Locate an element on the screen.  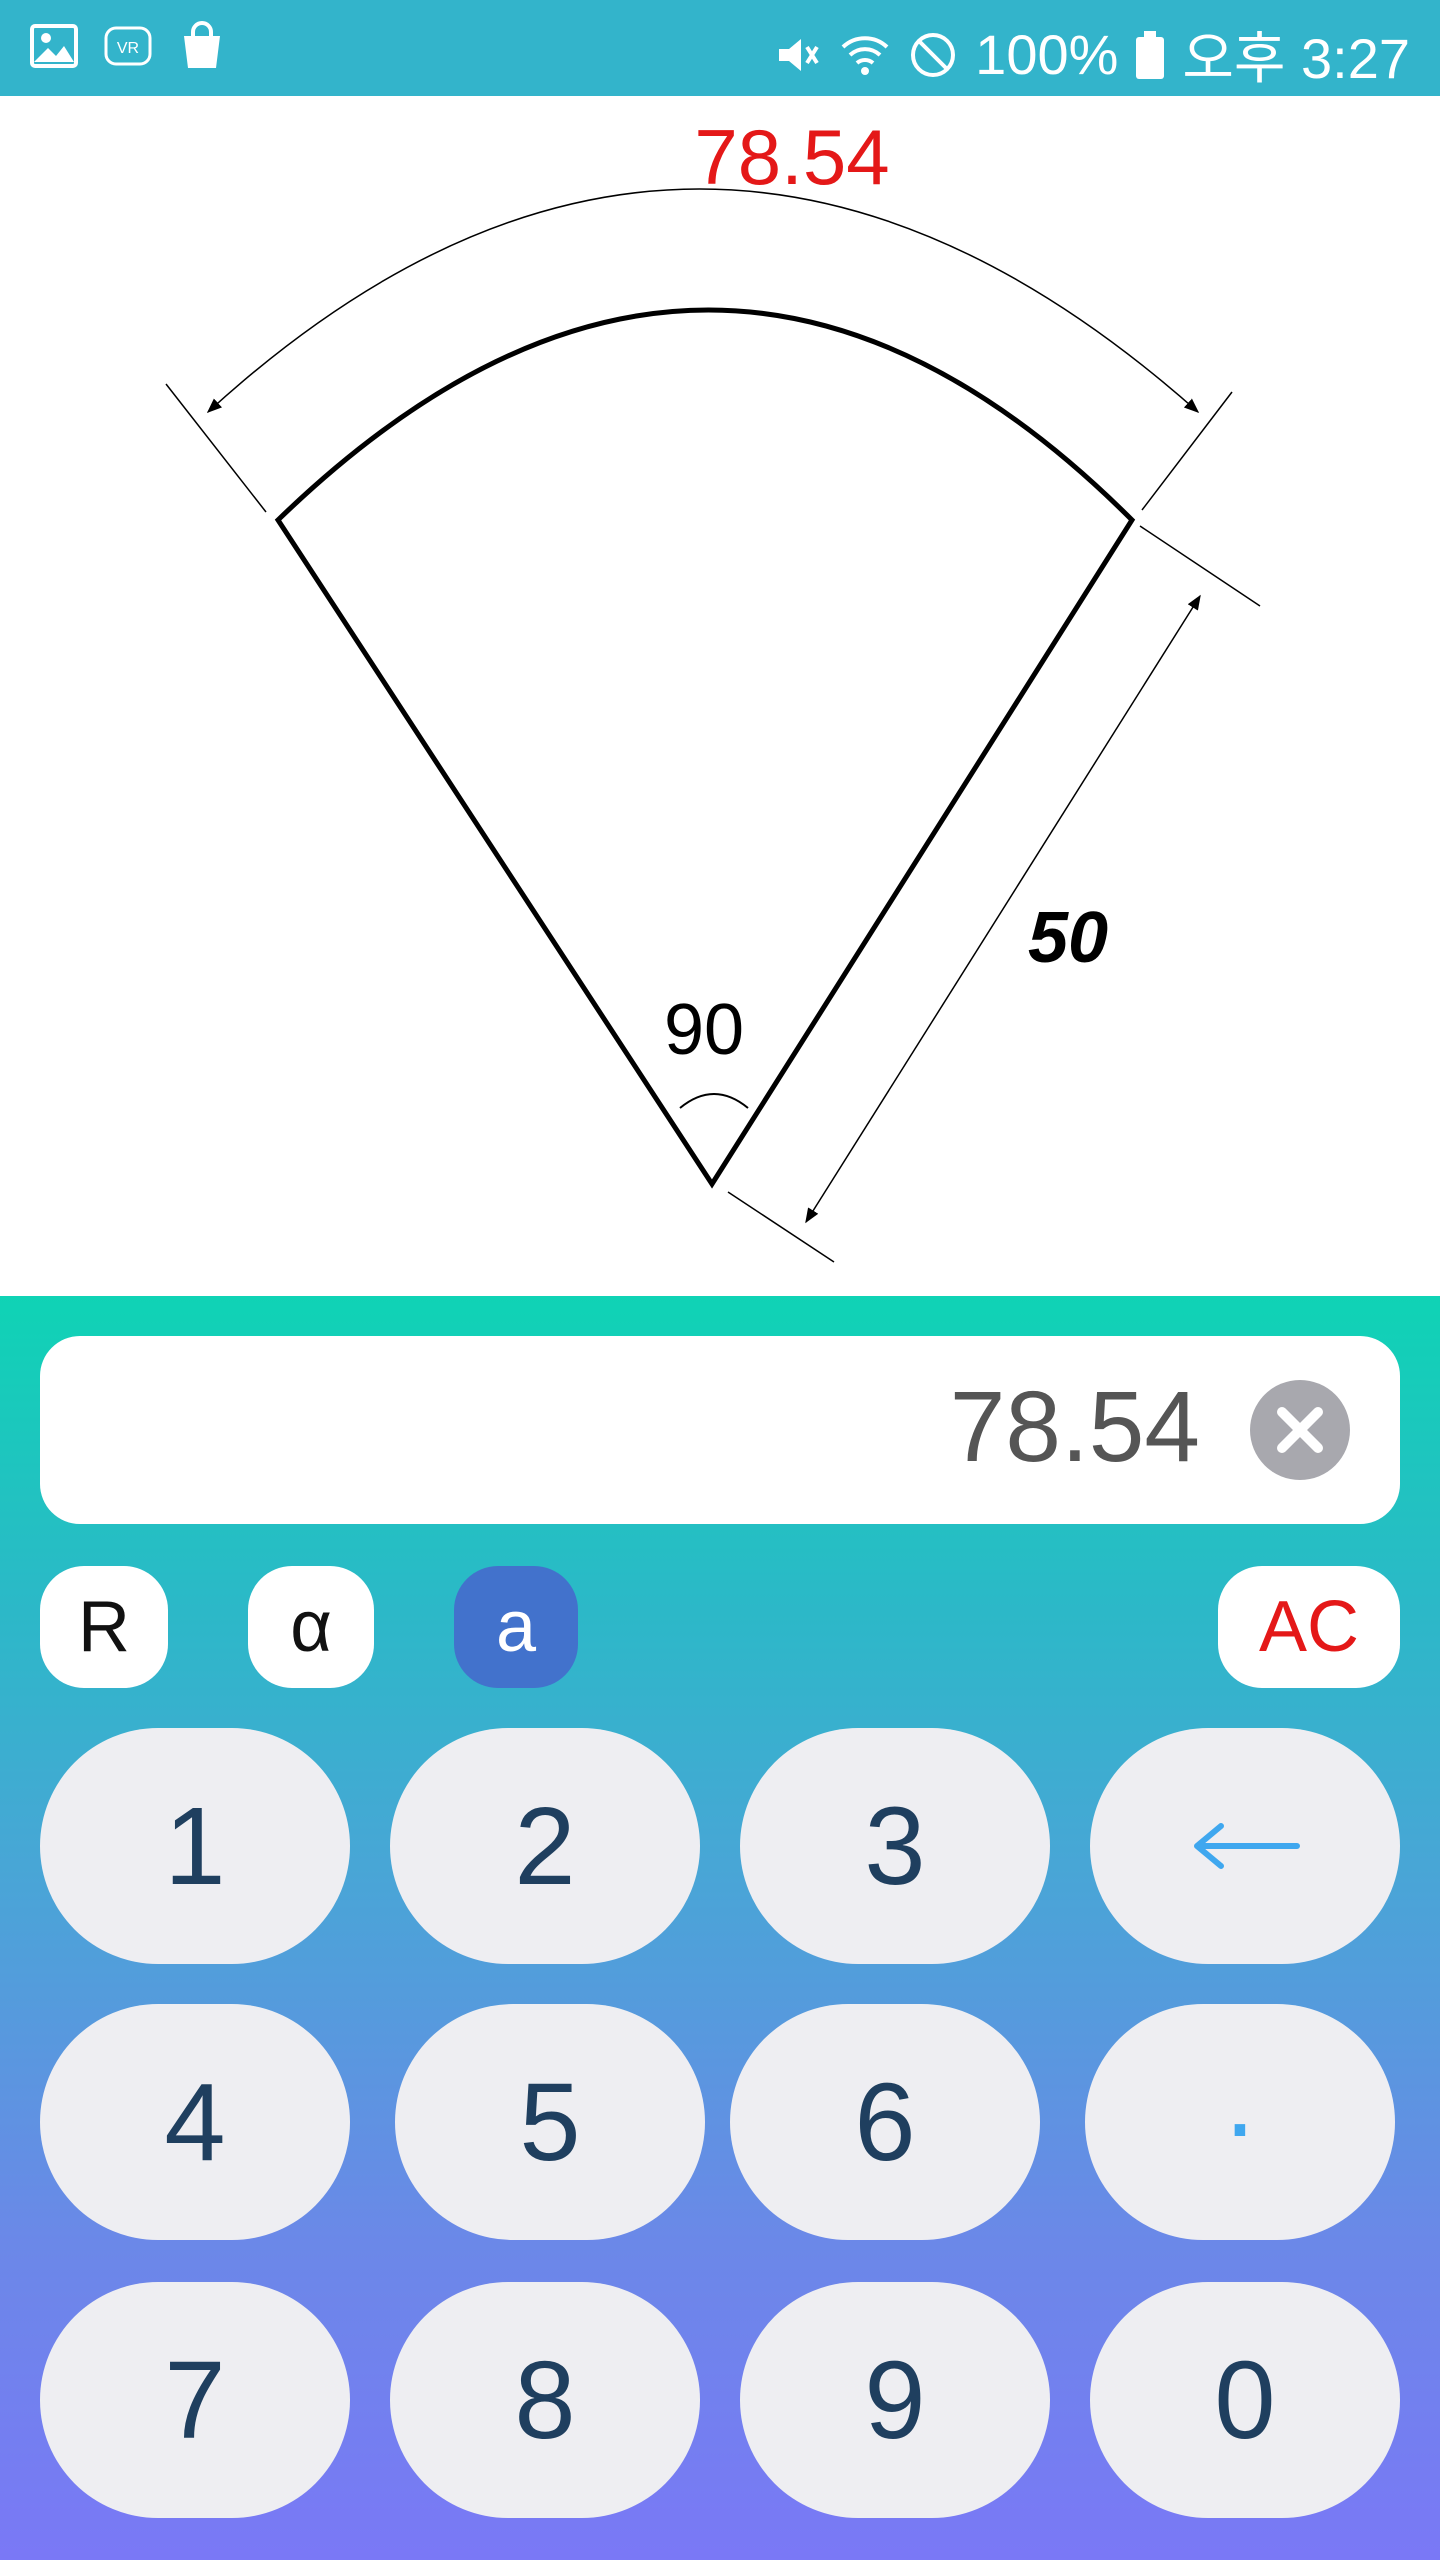
clear-input-button is located at coordinates (1300, 1430).